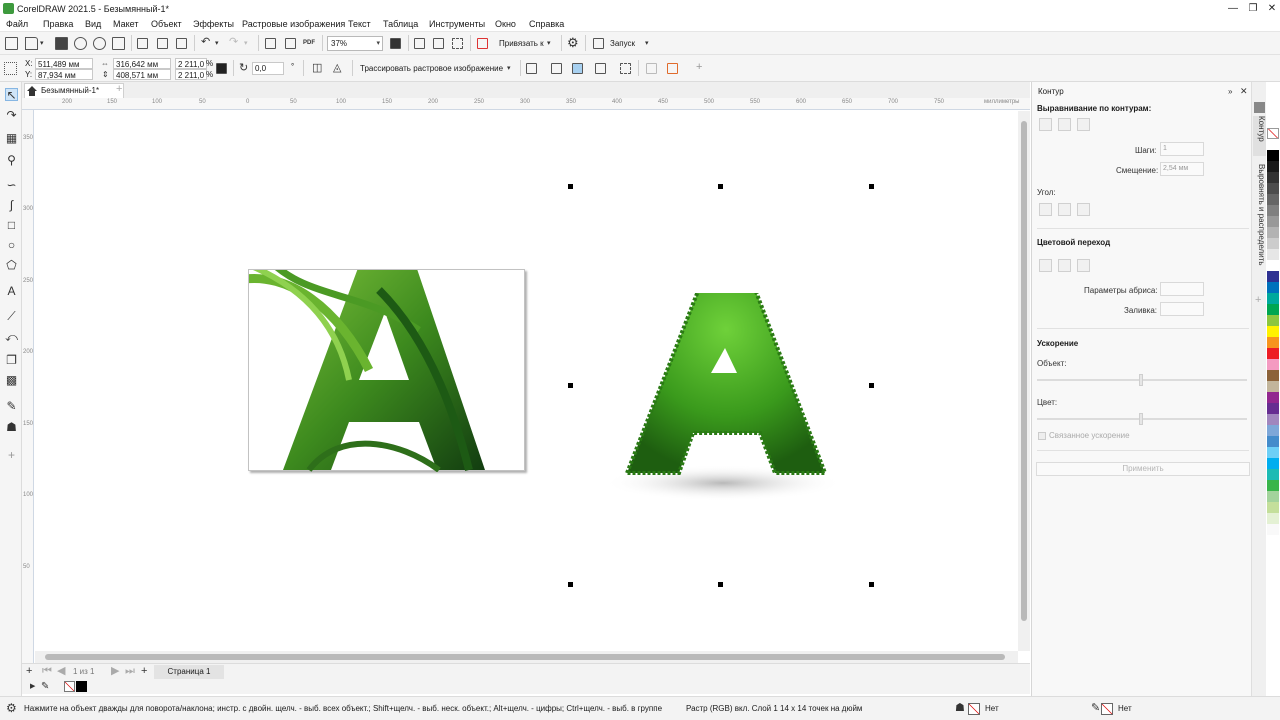 Image resolution: width=1280 pixels, height=720 pixels. Describe the element at coordinates (1230, 91) in the screenshot. I see `expand-docker-icon: »` at that location.